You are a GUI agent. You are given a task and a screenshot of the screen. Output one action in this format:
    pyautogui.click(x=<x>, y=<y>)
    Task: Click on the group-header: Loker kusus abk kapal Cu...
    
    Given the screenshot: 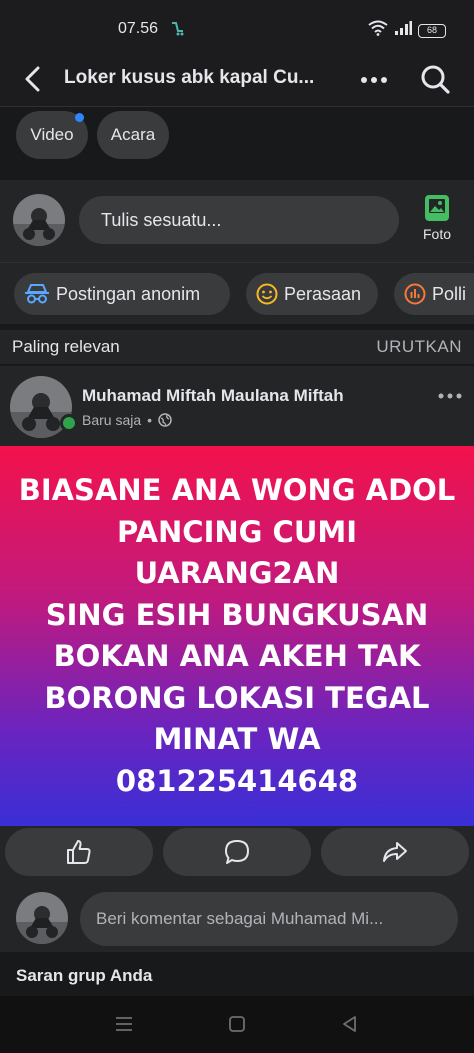 What is the action you would take?
    pyautogui.click(x=237, y=81)
    